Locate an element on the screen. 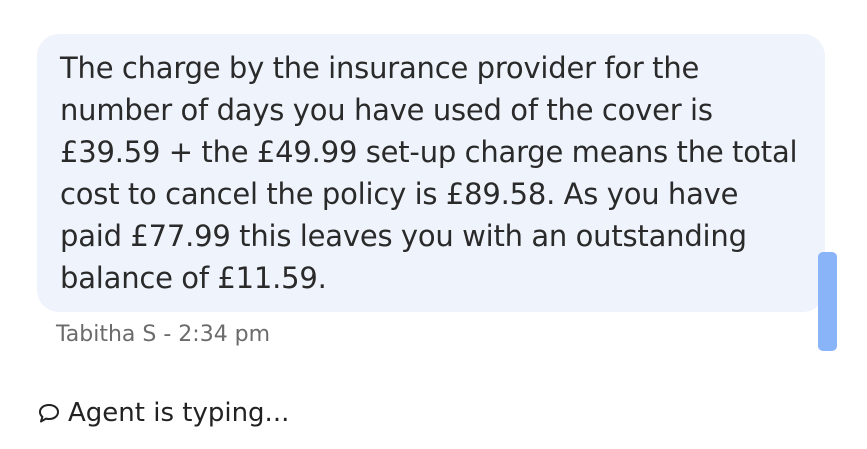  chat-bubble-icon is located at coordinates (49, 413).